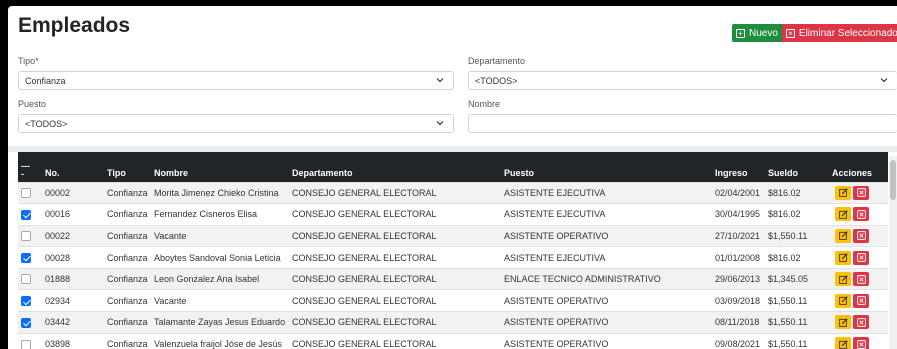 This screenshot has width=897, height=349. I want to click on tipo-select: Confianza, so click(236, 80).